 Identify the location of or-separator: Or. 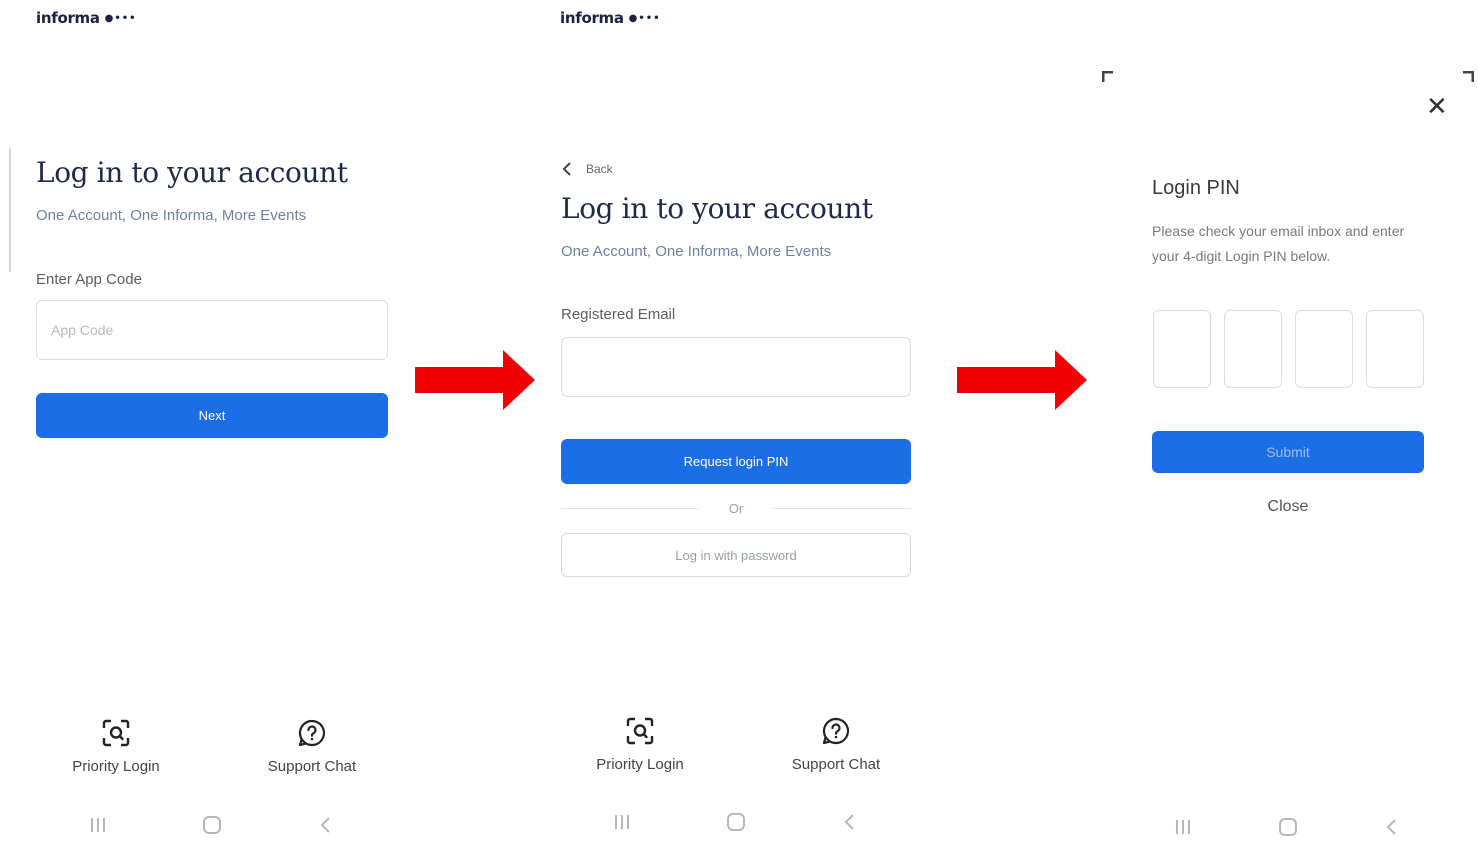
(736, 508).